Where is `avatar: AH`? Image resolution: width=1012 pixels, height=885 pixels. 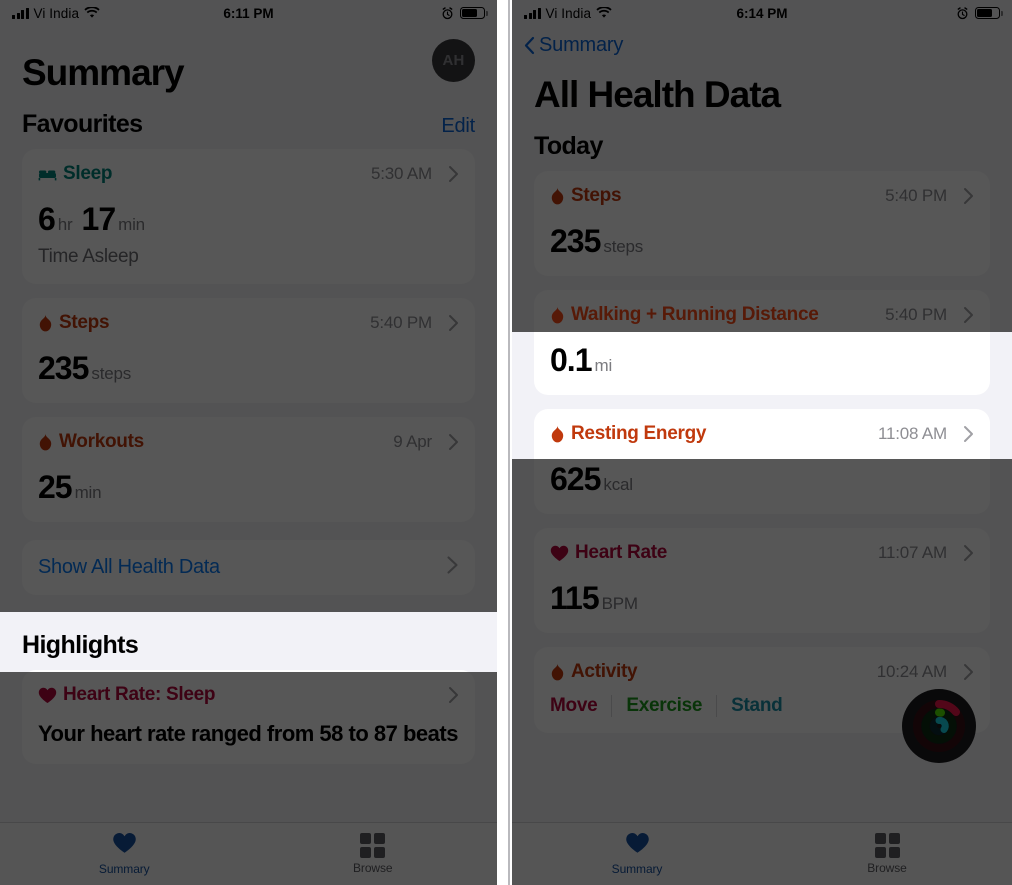
avatar: AH is located at coordinates (453, 60).